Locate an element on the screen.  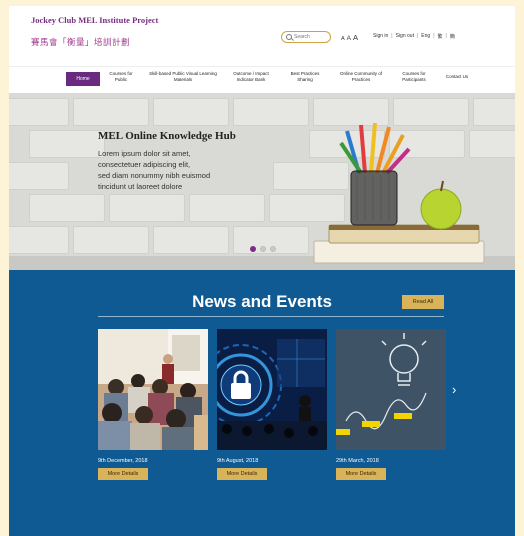
search-box is located at coordinates (306, 37).